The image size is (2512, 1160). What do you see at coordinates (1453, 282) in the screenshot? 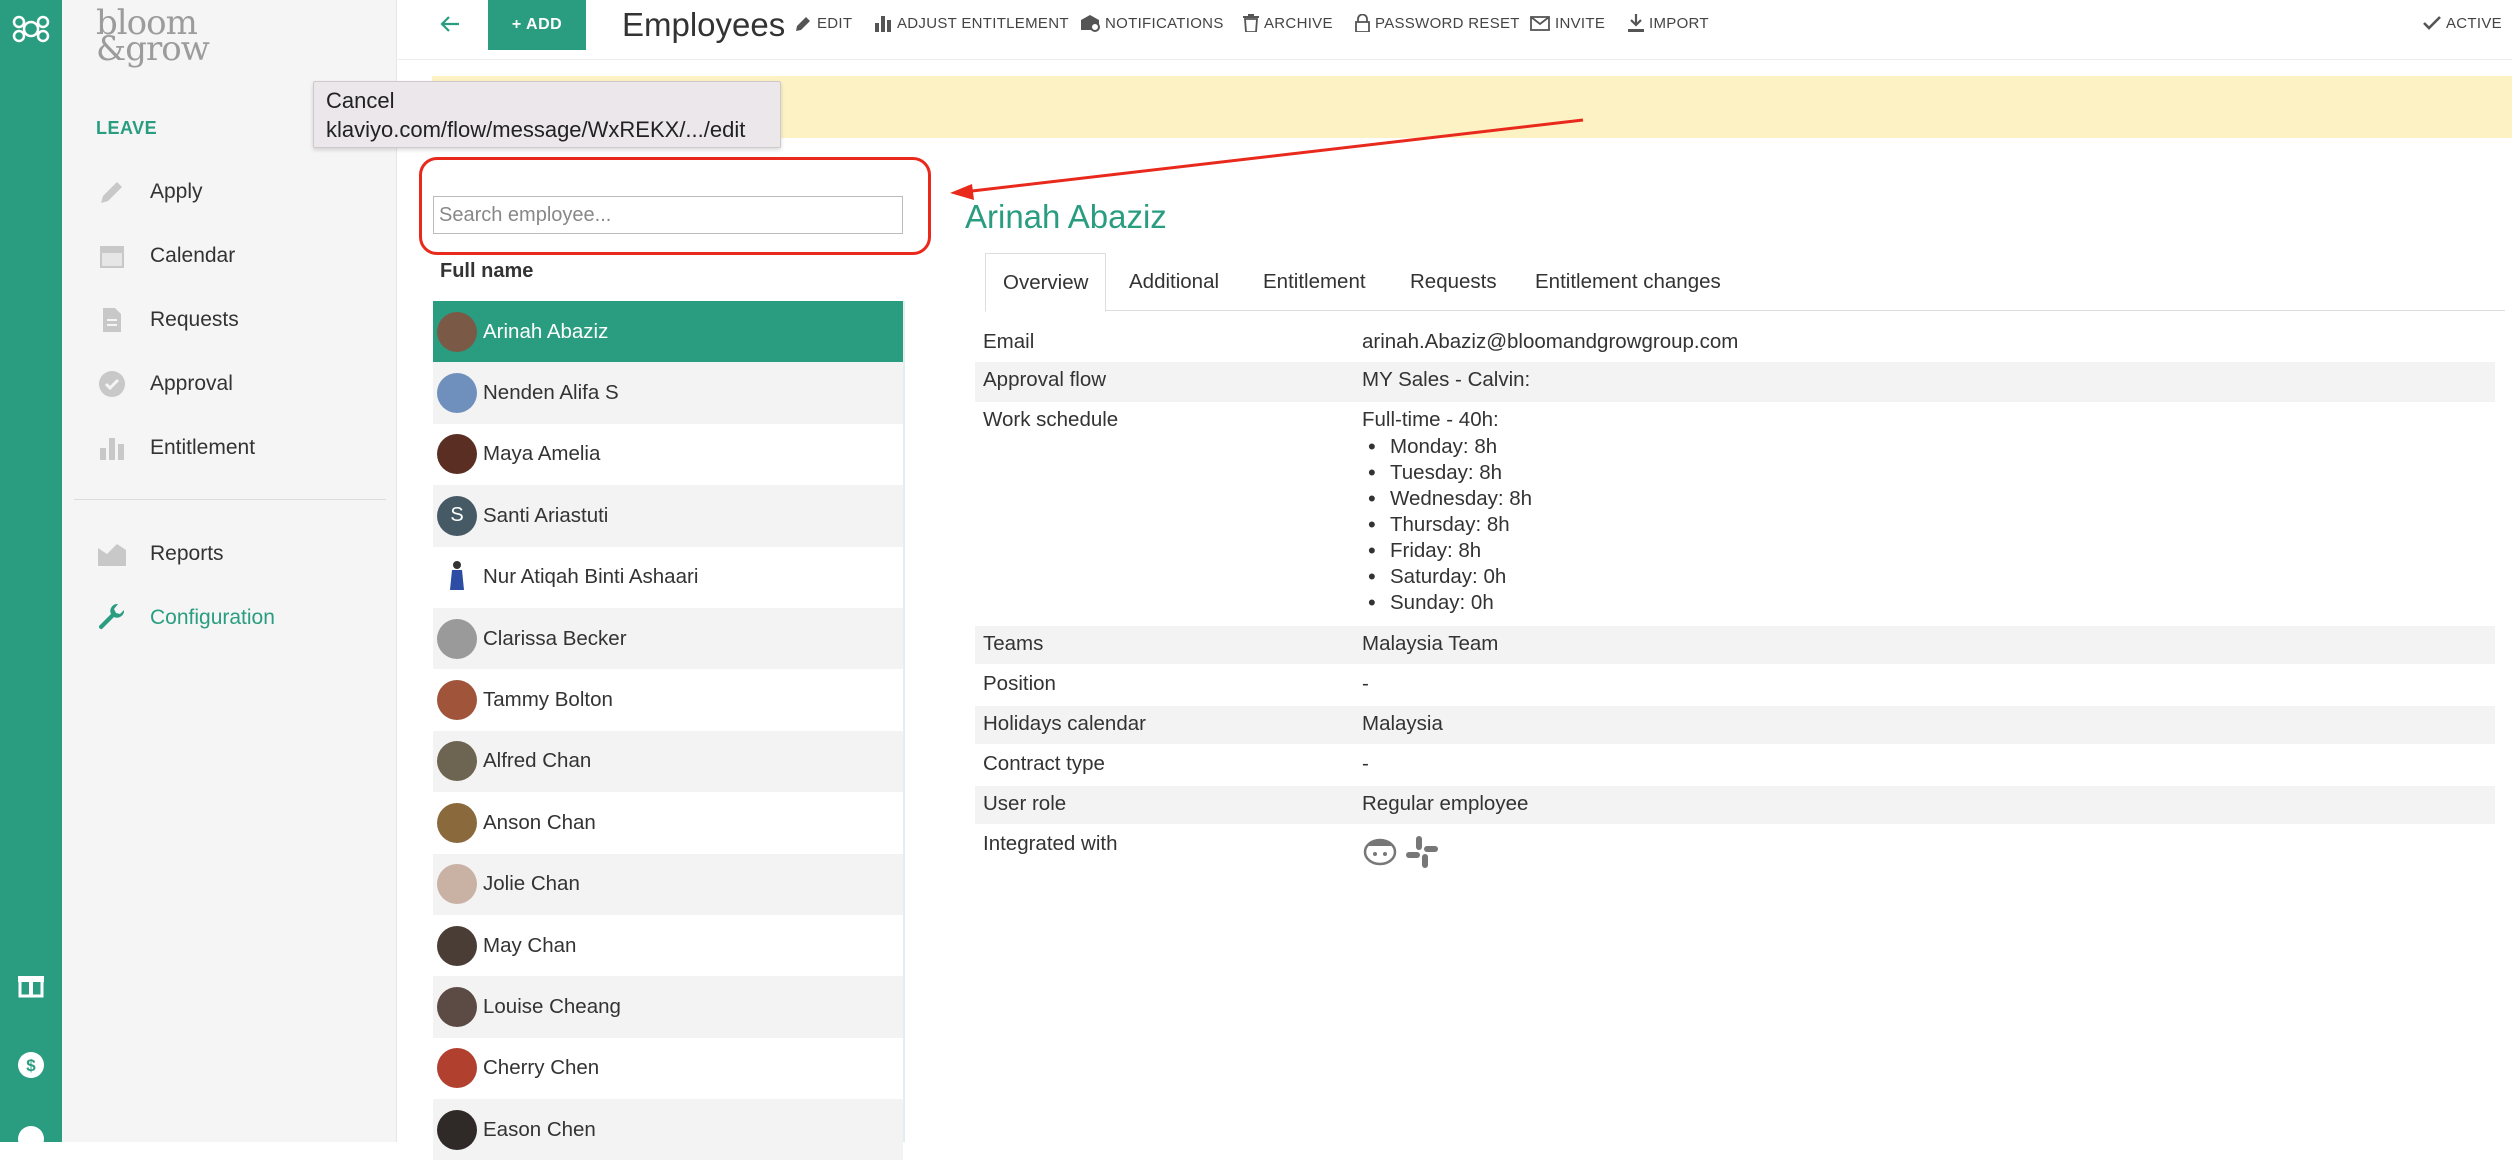
I see `tab-requests: Requests` at bounding box center [1453, 282].